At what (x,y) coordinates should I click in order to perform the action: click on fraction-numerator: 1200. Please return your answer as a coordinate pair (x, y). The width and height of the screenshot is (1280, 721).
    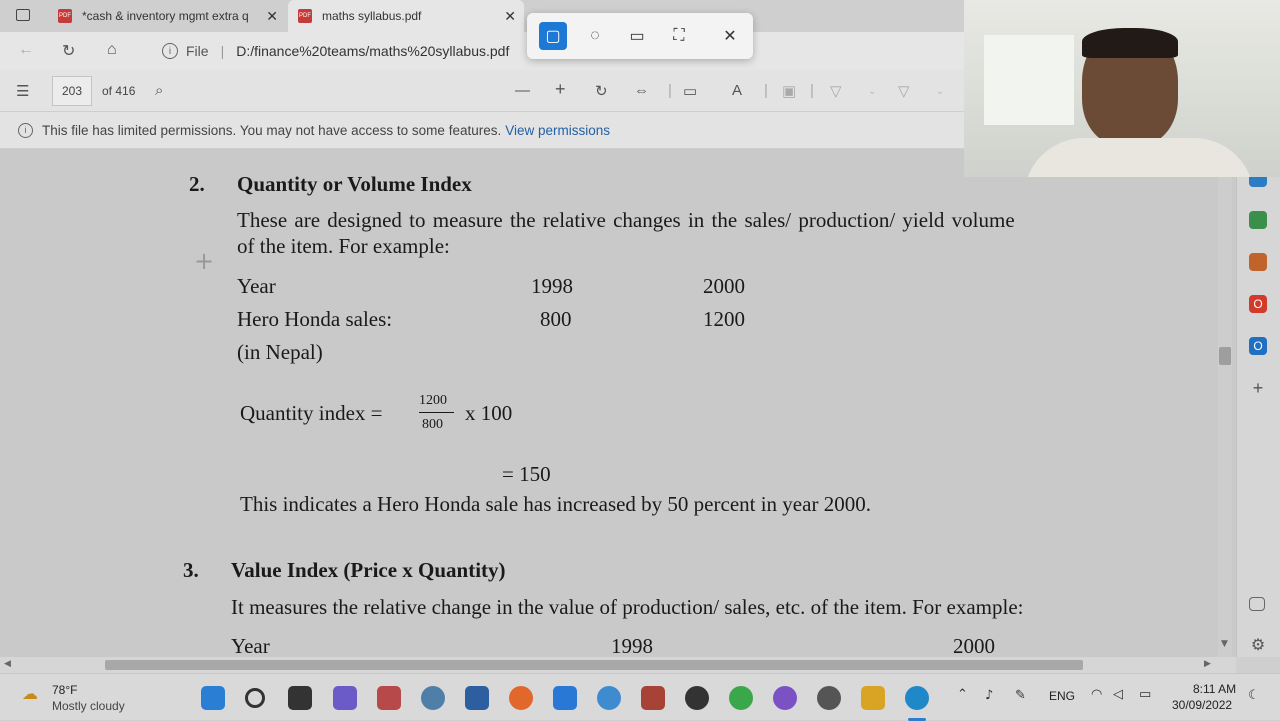
    Looking at the image, I should click on (433, 400).